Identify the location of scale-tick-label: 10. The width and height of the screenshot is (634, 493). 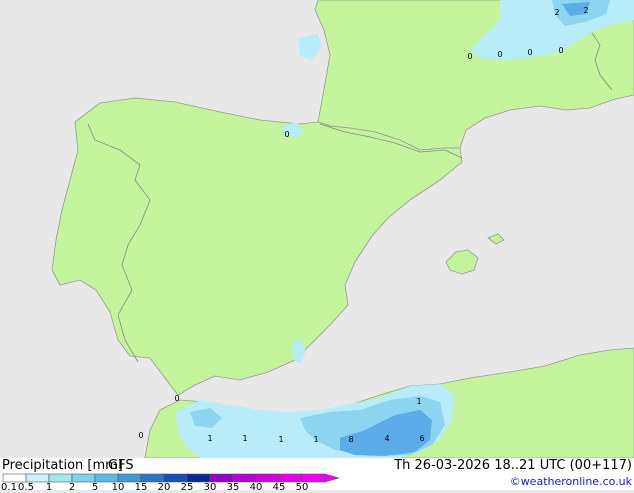
(118, 487).